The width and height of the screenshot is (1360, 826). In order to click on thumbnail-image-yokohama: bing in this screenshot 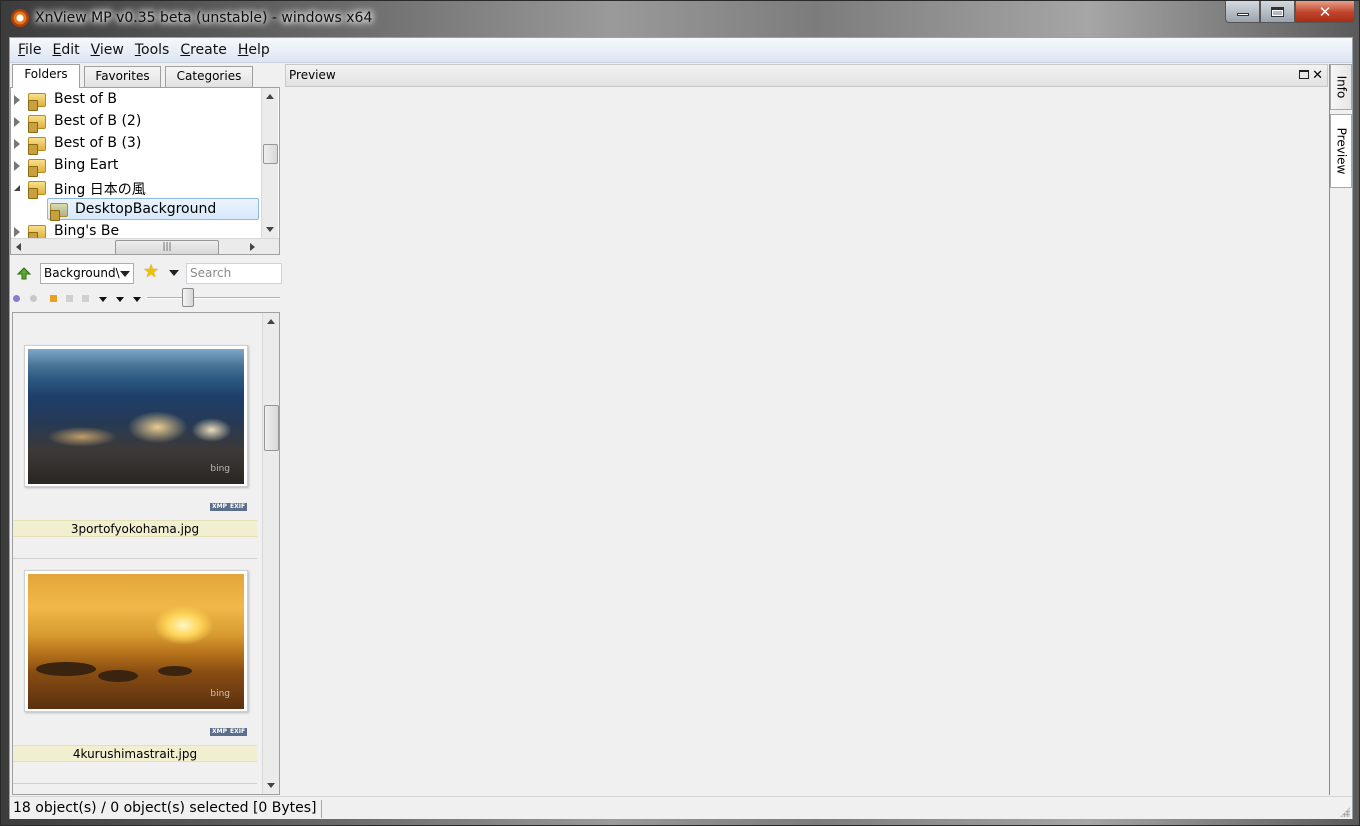, I will do `click(136, 416)`.